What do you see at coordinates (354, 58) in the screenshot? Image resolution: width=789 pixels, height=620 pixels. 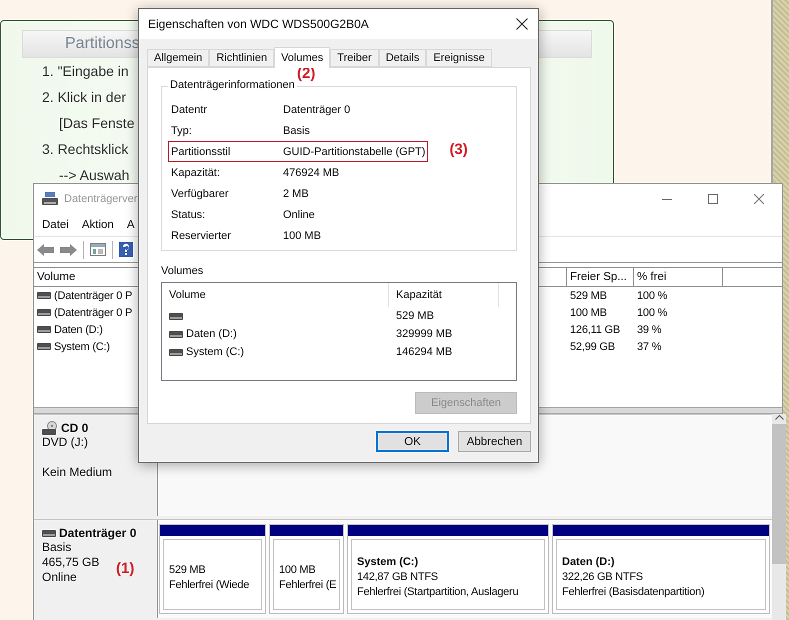 I see `tab: Treiber` at bounding box center [354, 58].